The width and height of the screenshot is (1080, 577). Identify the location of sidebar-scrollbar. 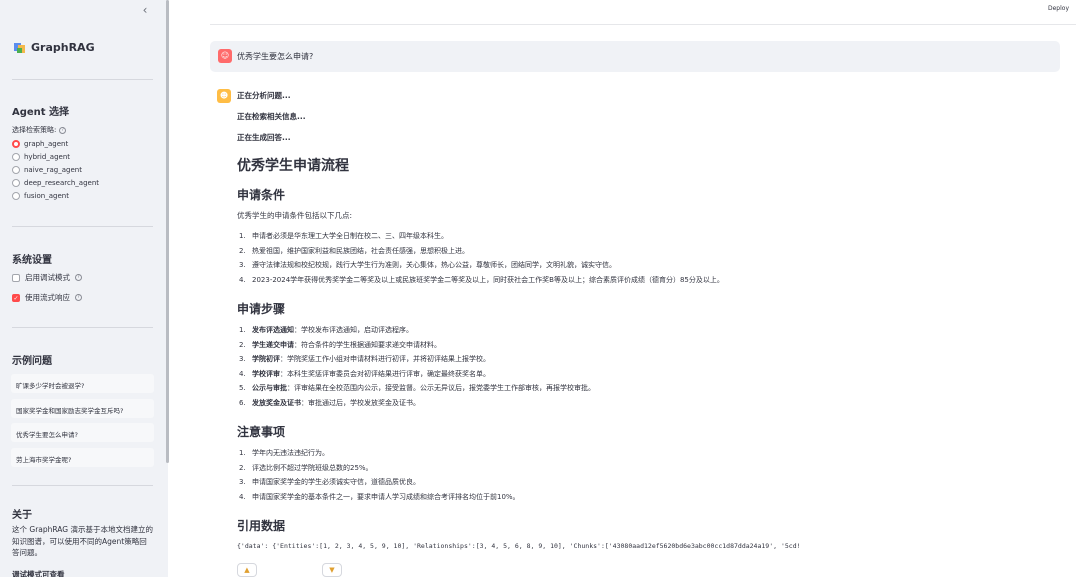
(167, 231).